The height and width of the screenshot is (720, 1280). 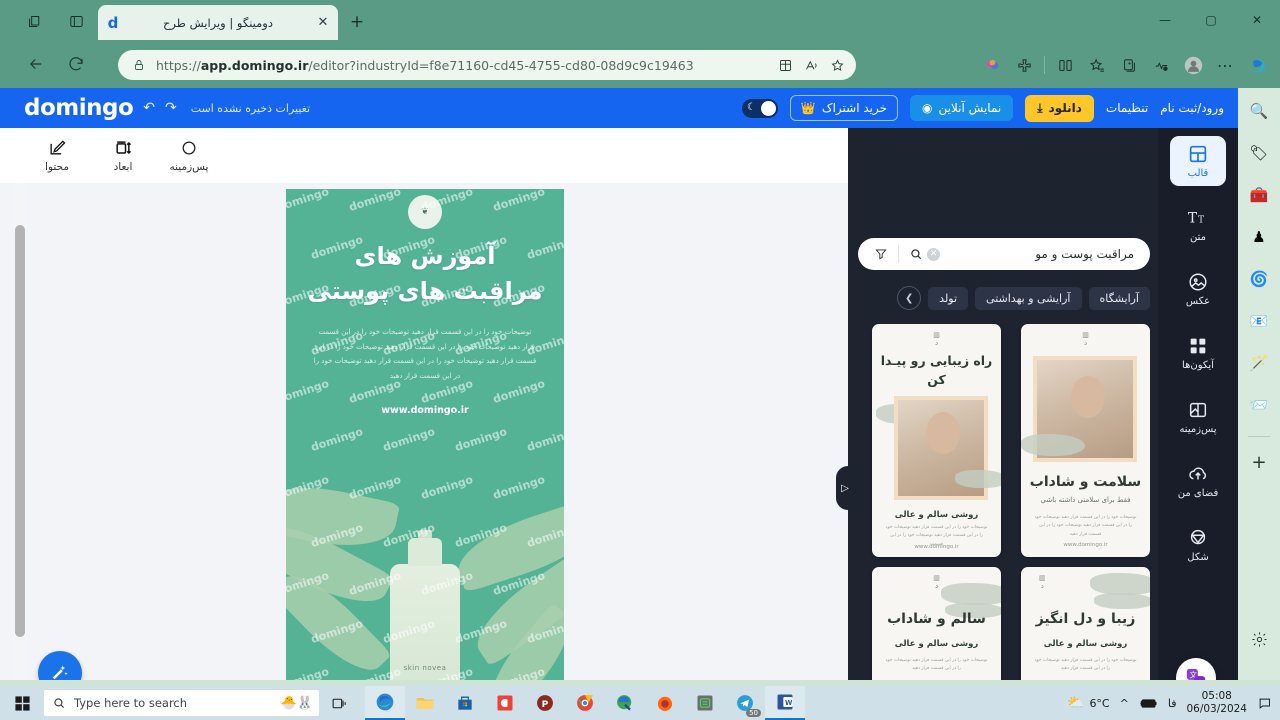 What do you see at coordinates (1216, 703) in the screenshot?
I see `clock: 05:08 06/03/2024` at bounding box center [1216, 703].